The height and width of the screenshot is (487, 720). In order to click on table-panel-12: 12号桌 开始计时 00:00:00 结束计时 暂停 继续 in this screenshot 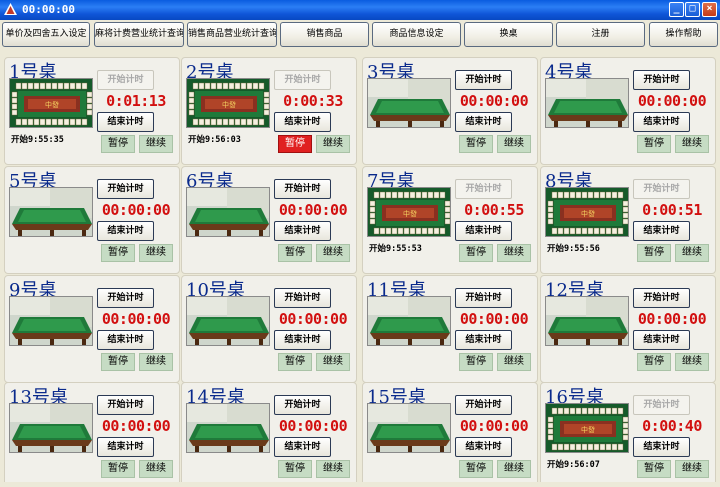, I will do `click(628, 329)`.